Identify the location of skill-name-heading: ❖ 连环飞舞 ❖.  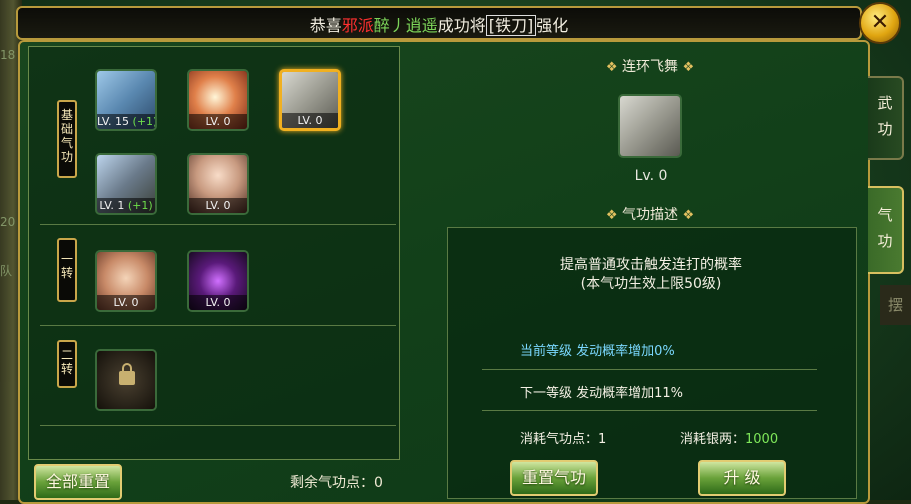
(650, 66).